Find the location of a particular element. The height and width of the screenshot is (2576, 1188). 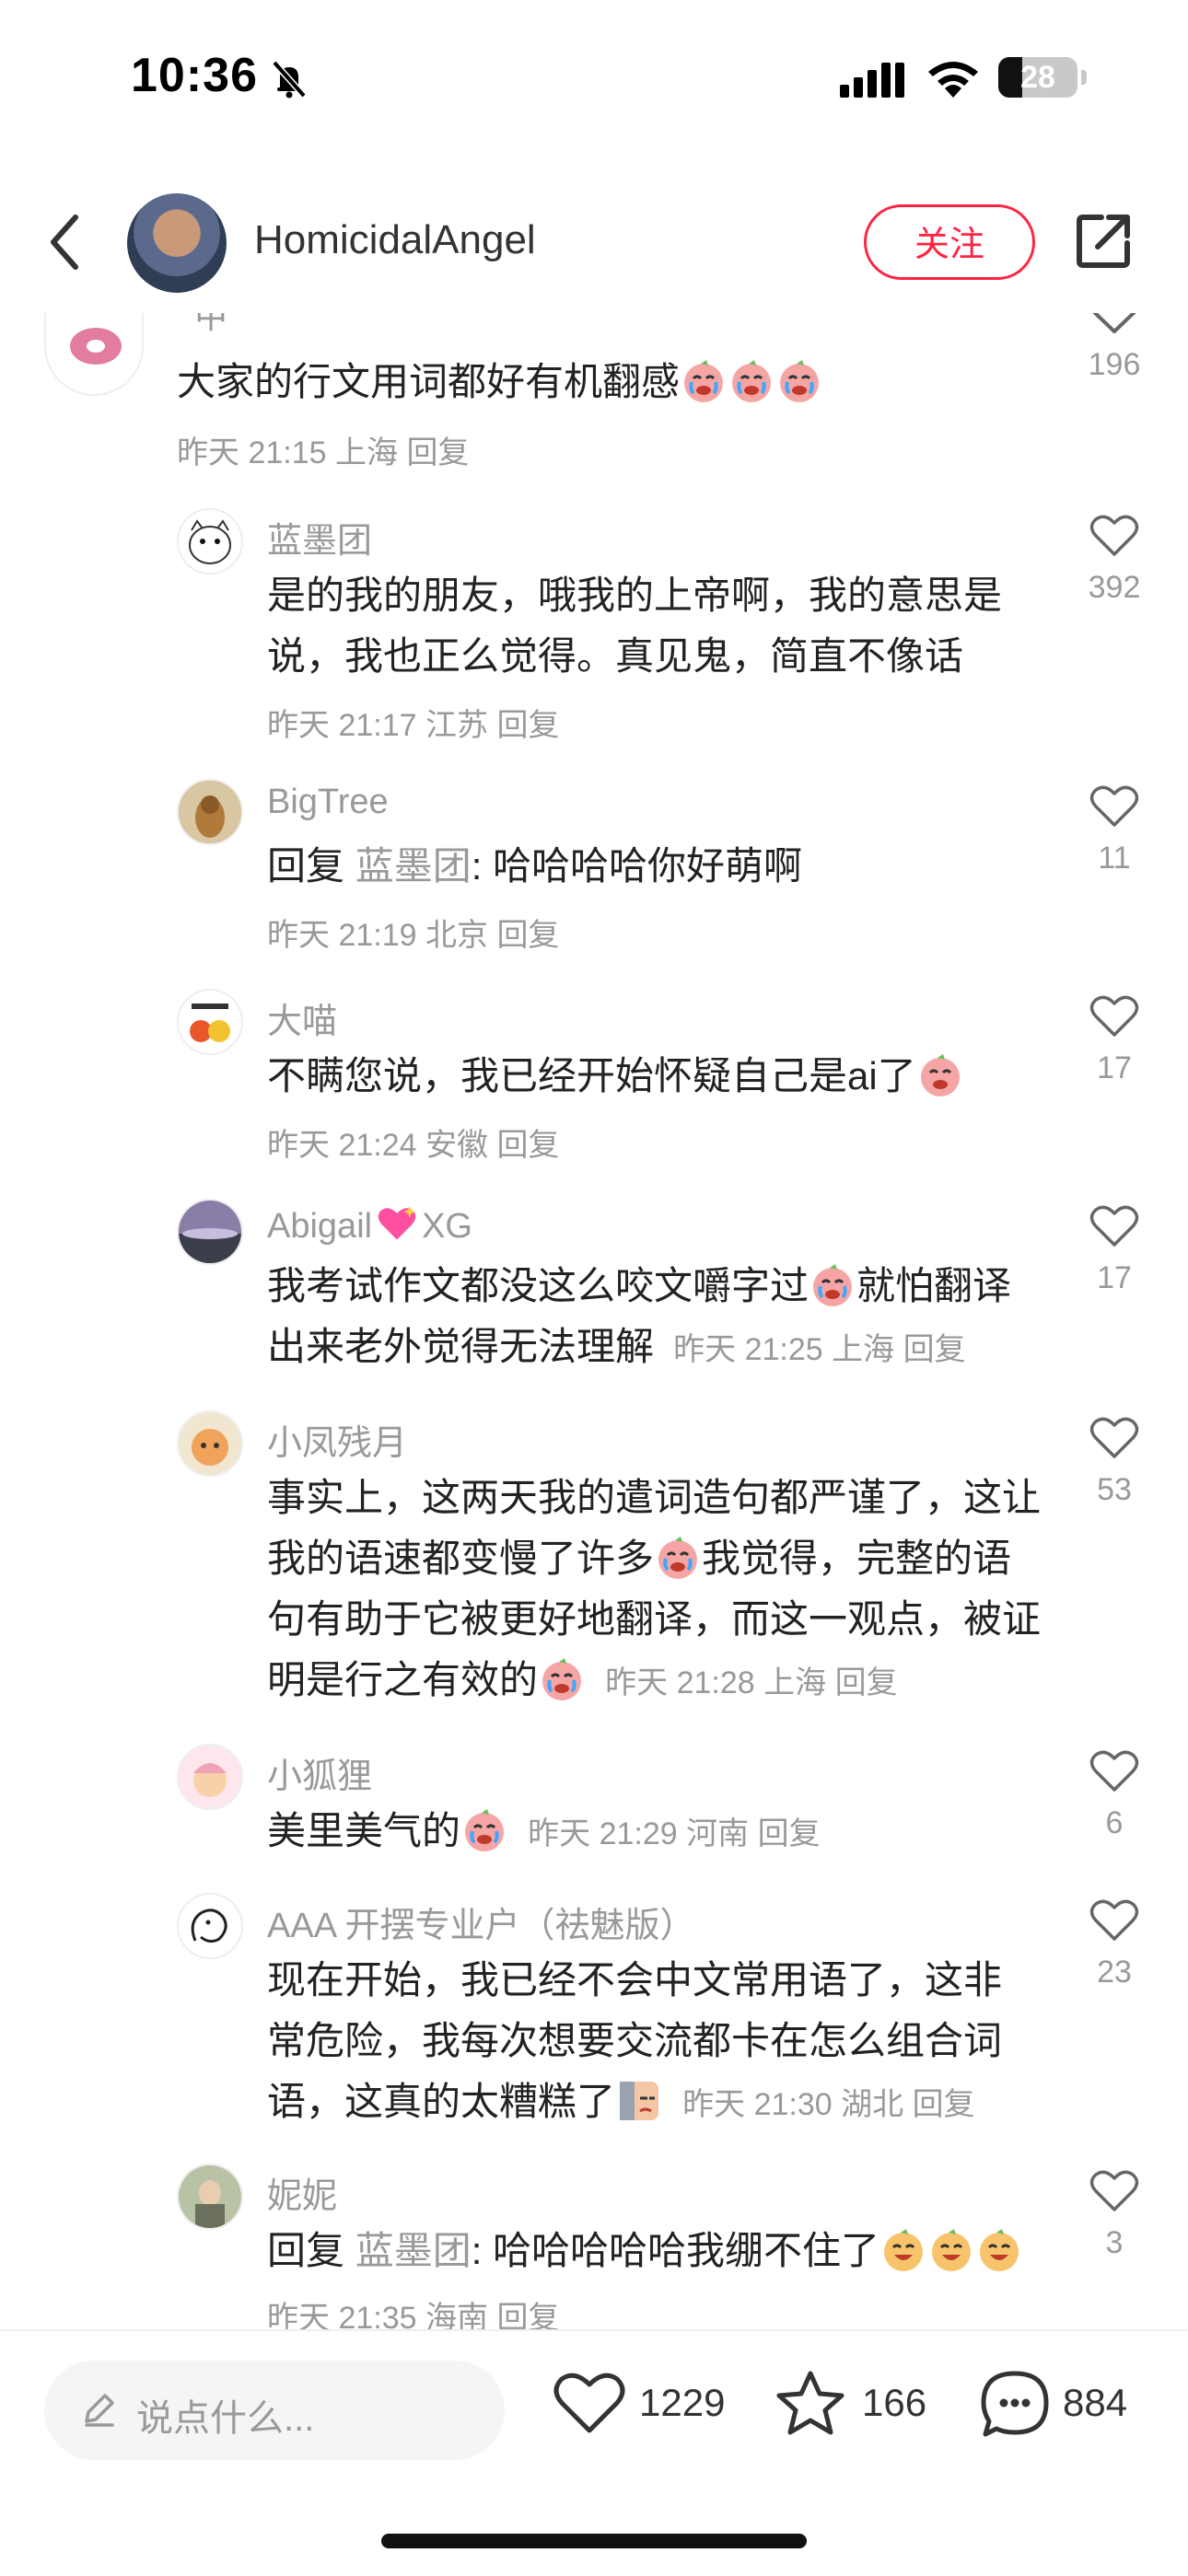

reply-text: 回复 蓝墨团: 哈哈哈哈你好萌啊 is located at coordinates (535, 866).